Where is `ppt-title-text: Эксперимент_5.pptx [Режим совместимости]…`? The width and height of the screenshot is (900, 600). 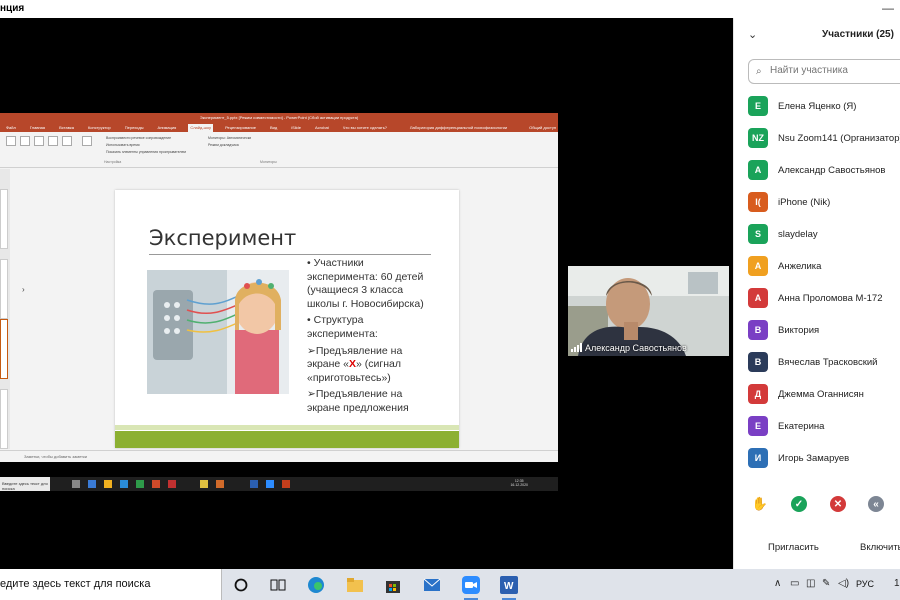 ppt-title-text: Эксперимент_5.pptx [Режим совместимости]… is located at coordinates (279, 117).